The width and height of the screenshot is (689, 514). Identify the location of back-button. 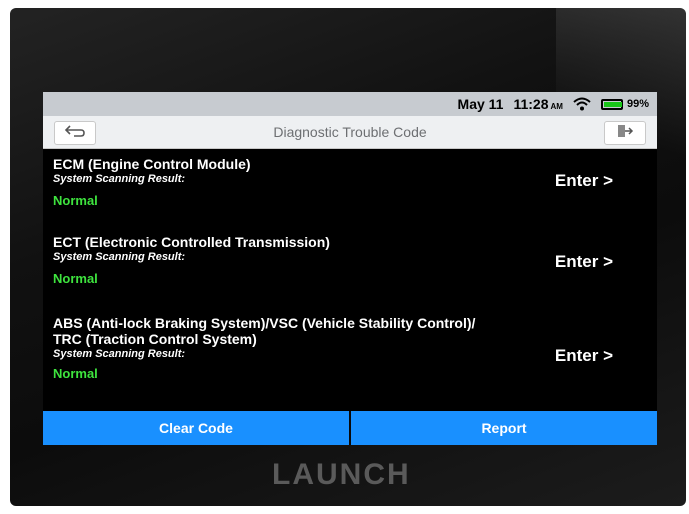
(75, 133).